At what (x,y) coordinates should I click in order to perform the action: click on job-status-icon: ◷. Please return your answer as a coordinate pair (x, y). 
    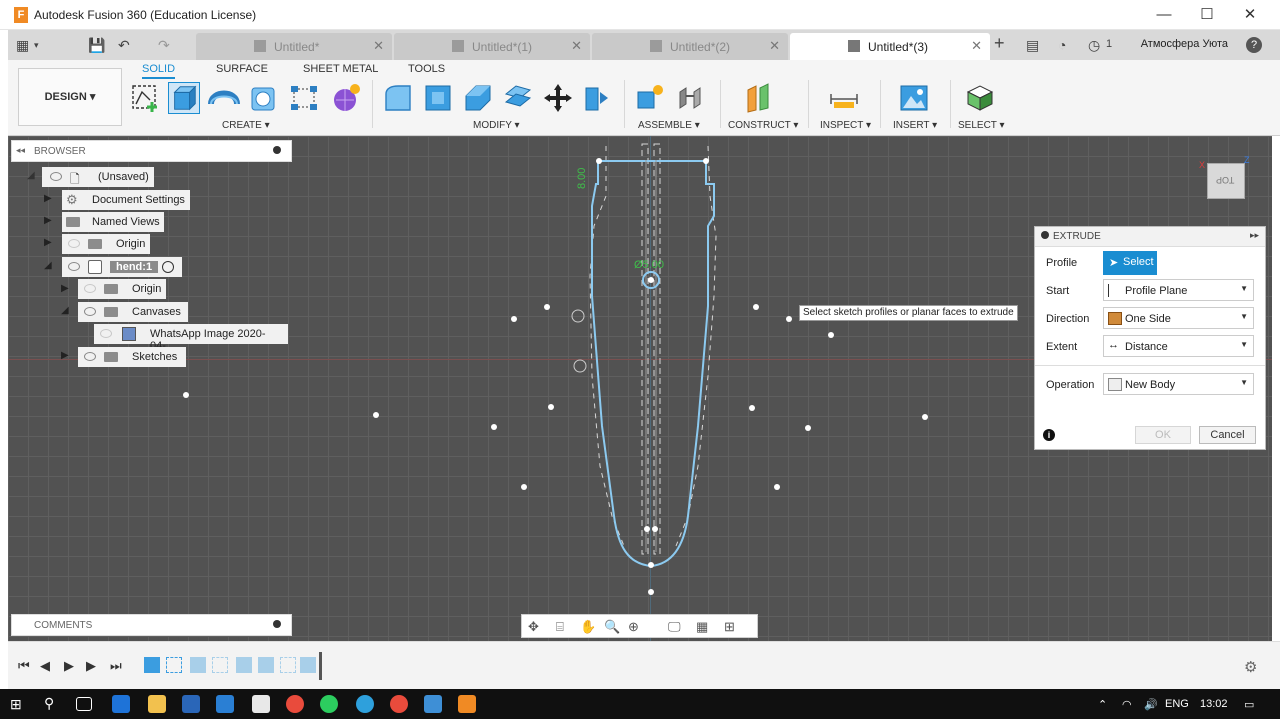
    Looking at the image, I should click on (1094, 45).